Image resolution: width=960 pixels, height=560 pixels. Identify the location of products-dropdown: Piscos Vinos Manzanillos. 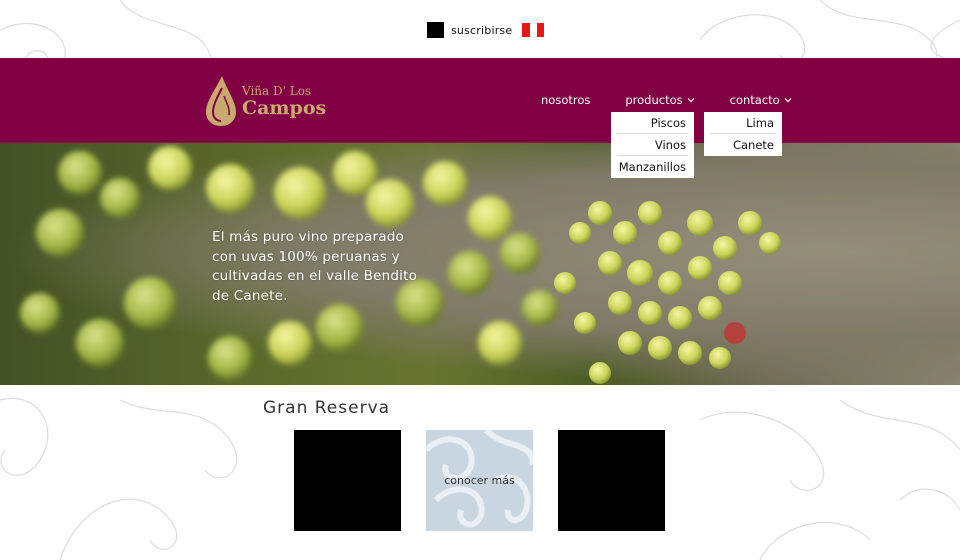
(652, 145).